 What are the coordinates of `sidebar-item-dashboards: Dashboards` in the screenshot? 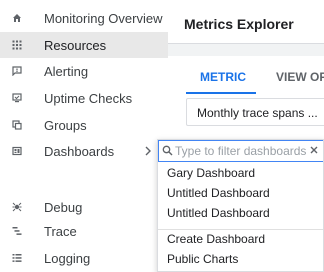 It's located at (84, 151).